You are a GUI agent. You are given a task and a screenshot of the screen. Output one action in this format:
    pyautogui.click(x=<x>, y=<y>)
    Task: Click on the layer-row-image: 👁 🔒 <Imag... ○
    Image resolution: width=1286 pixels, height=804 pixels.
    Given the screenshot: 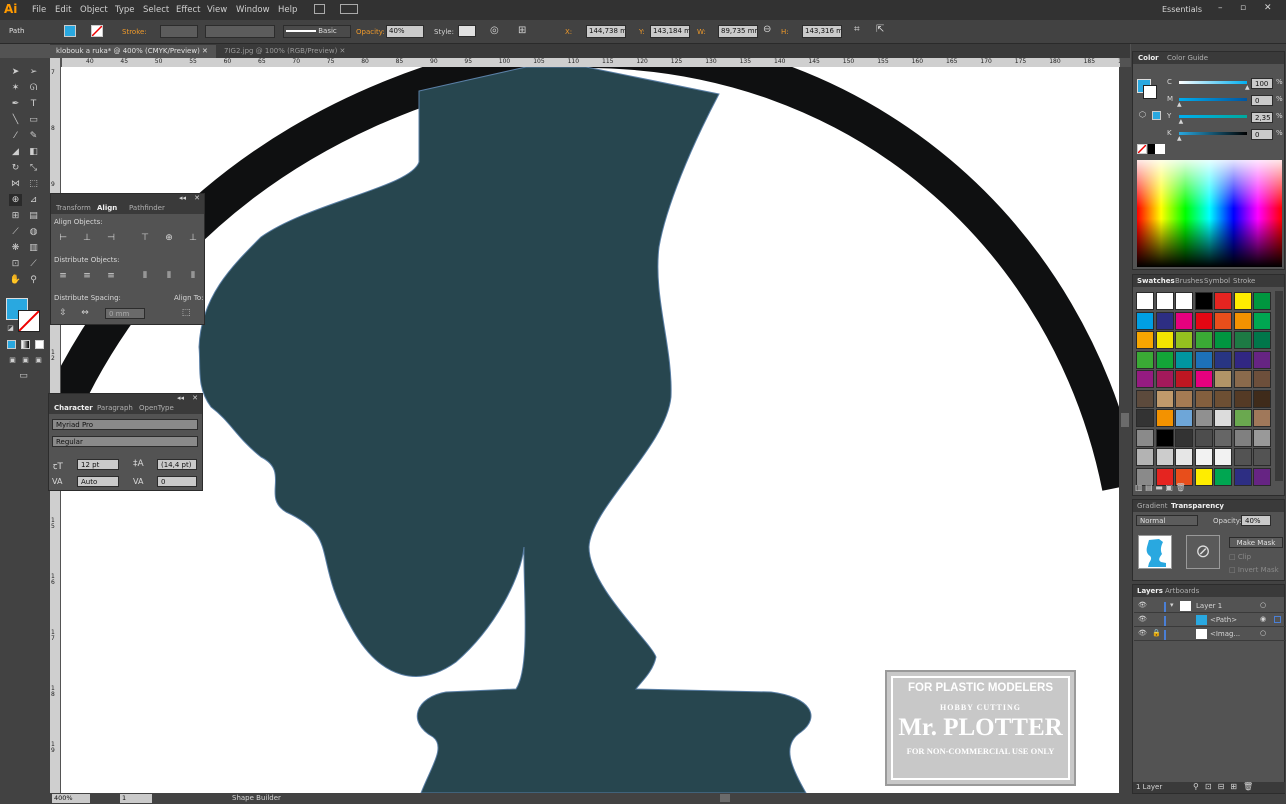 What is the action you would take?
    pyautogui.click(x=1210, y=634)
    